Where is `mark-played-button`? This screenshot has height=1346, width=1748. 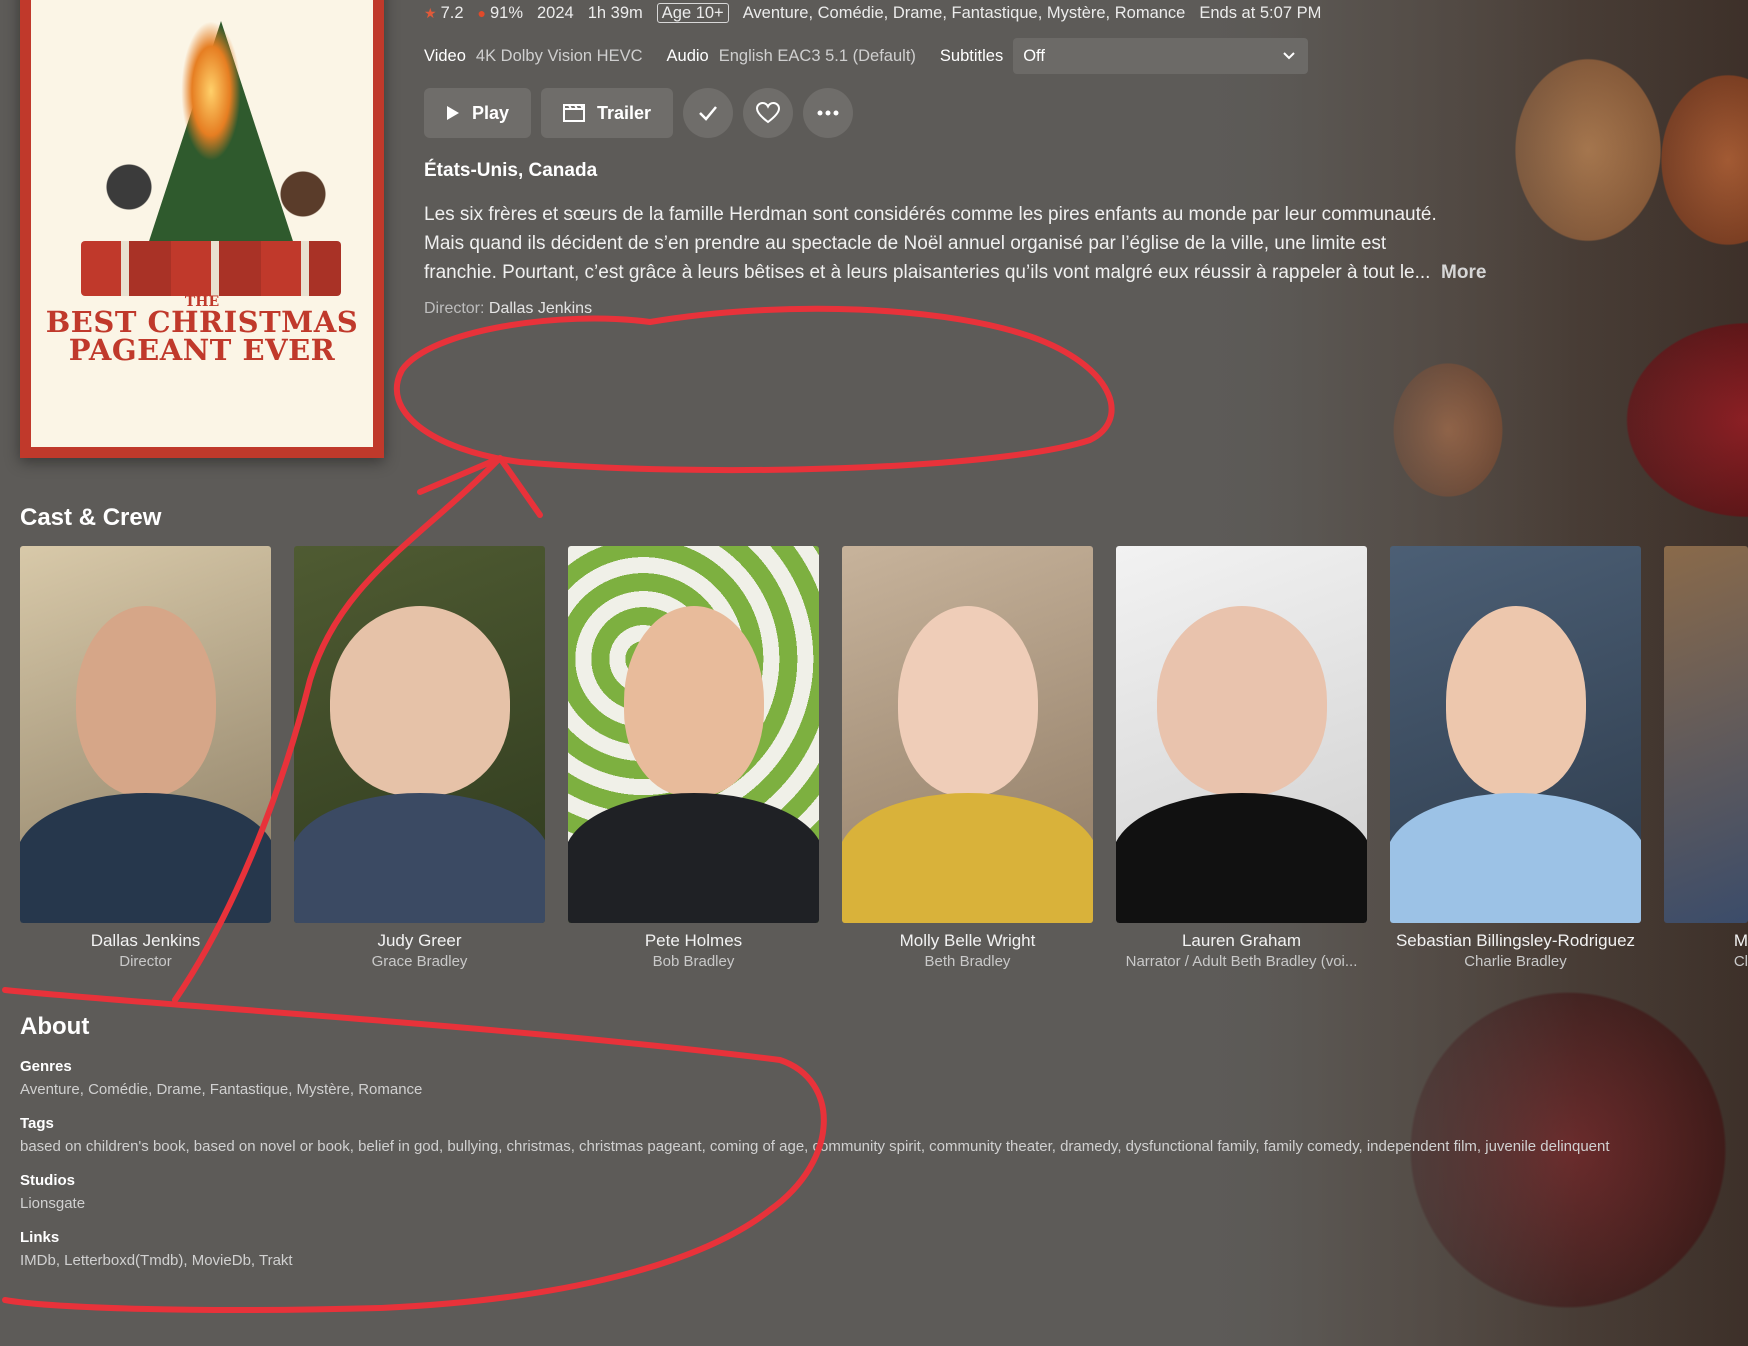 mark-played-button is located at coordinates (708, 113).